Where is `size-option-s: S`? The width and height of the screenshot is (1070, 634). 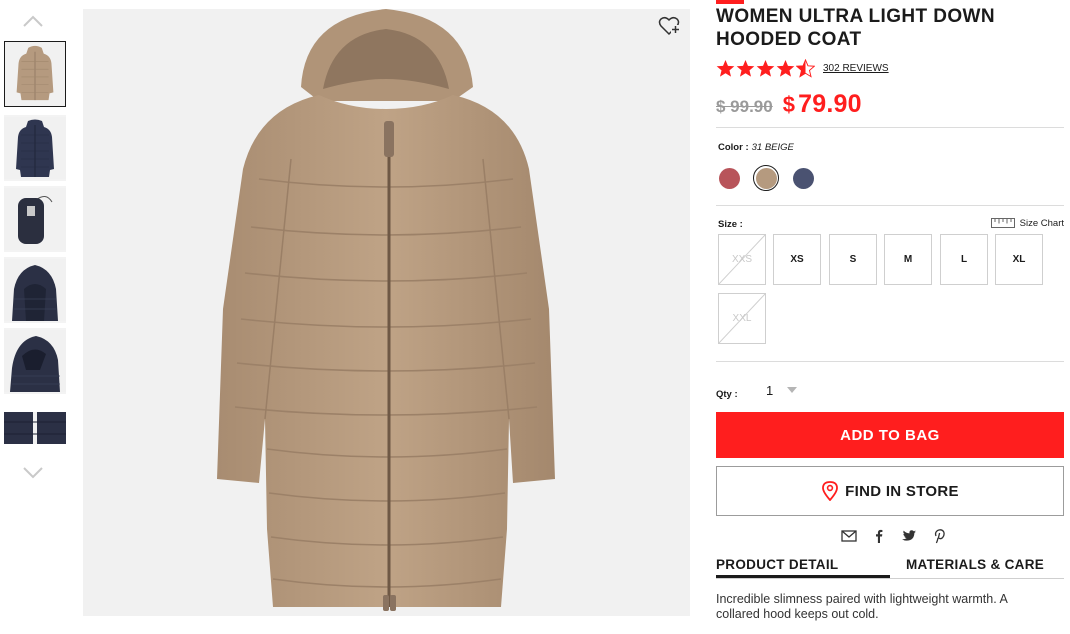 size-option-s: S is located at coordinates (853, 259).